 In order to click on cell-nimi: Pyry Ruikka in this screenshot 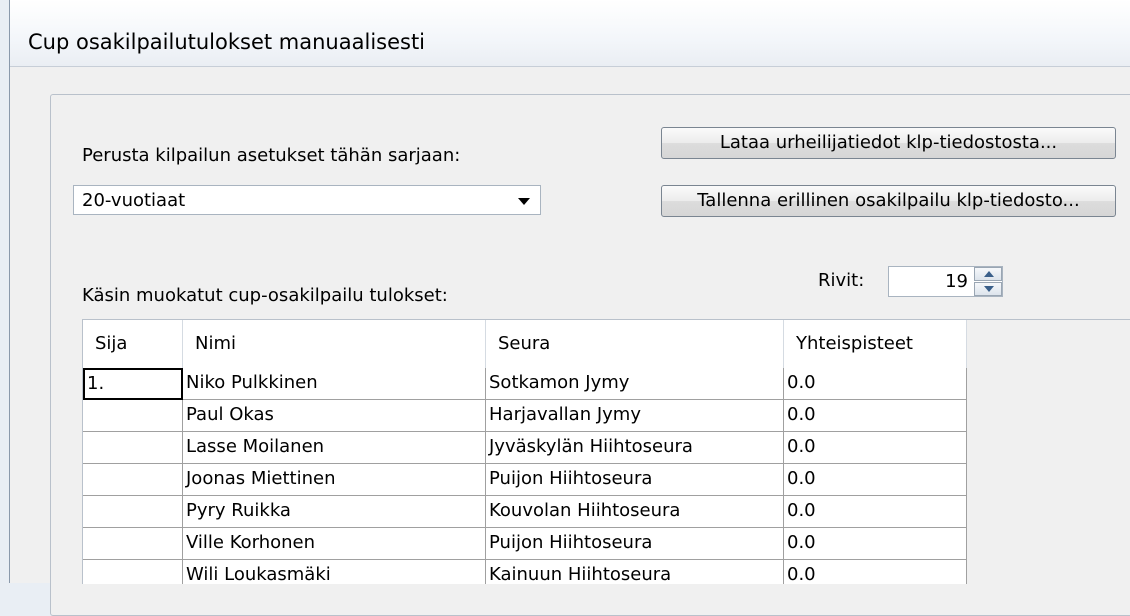, I will do `click(334, 512)`.